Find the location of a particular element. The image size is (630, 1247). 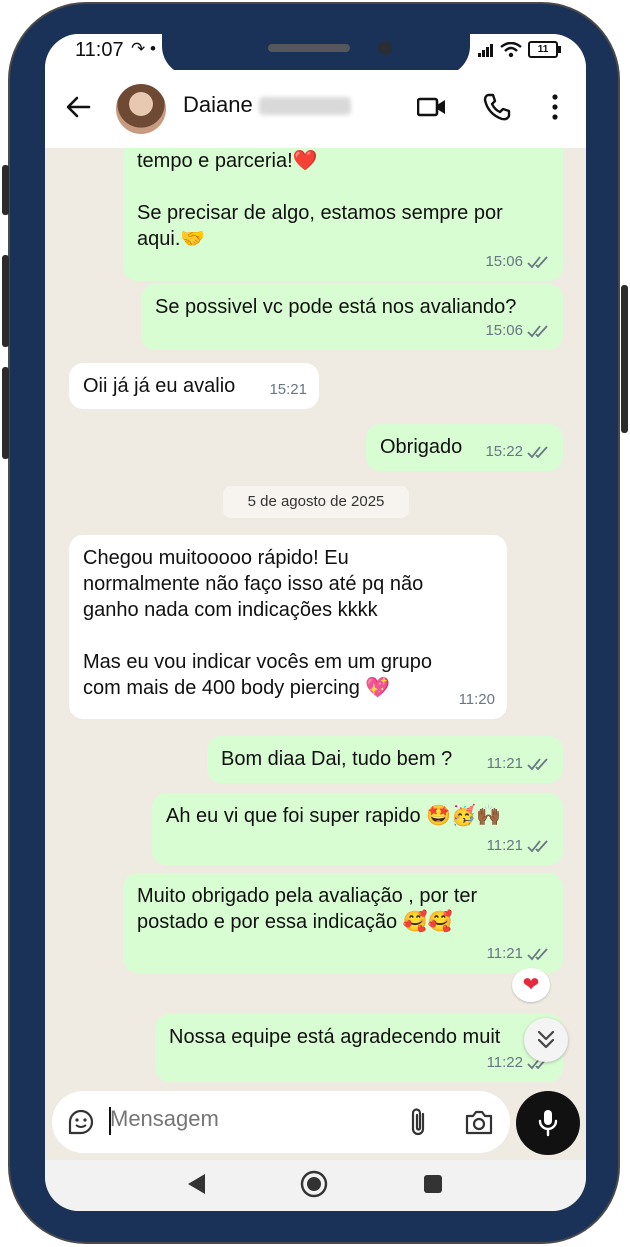

phone-call-icon is located at coordinates (497, 107).